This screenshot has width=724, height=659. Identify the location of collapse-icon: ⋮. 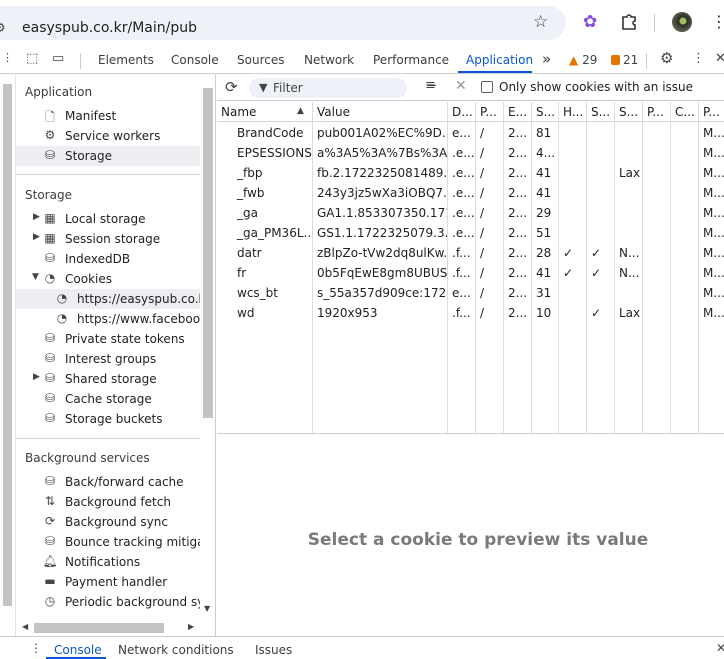
(7, 57).